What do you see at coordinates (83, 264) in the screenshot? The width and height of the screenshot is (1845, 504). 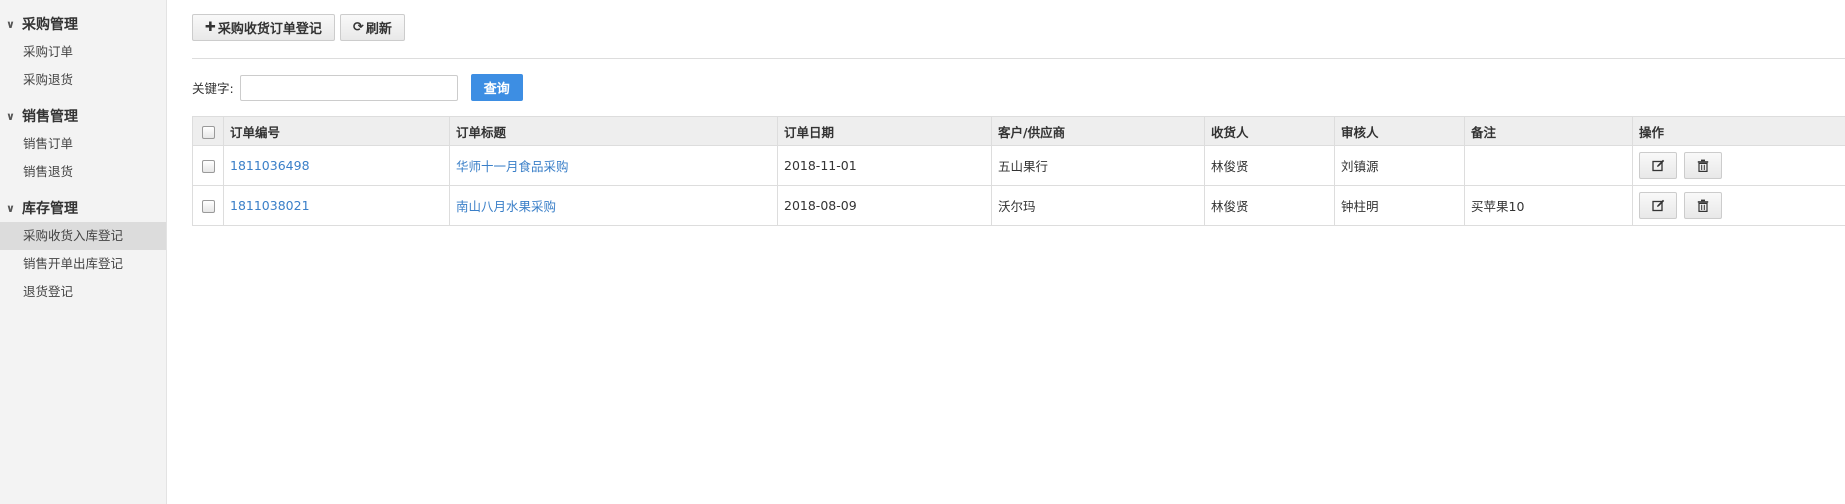 I see `sidebar-item-sales-outbound: 销售开单出库登记` at bounding box center [83, 264].